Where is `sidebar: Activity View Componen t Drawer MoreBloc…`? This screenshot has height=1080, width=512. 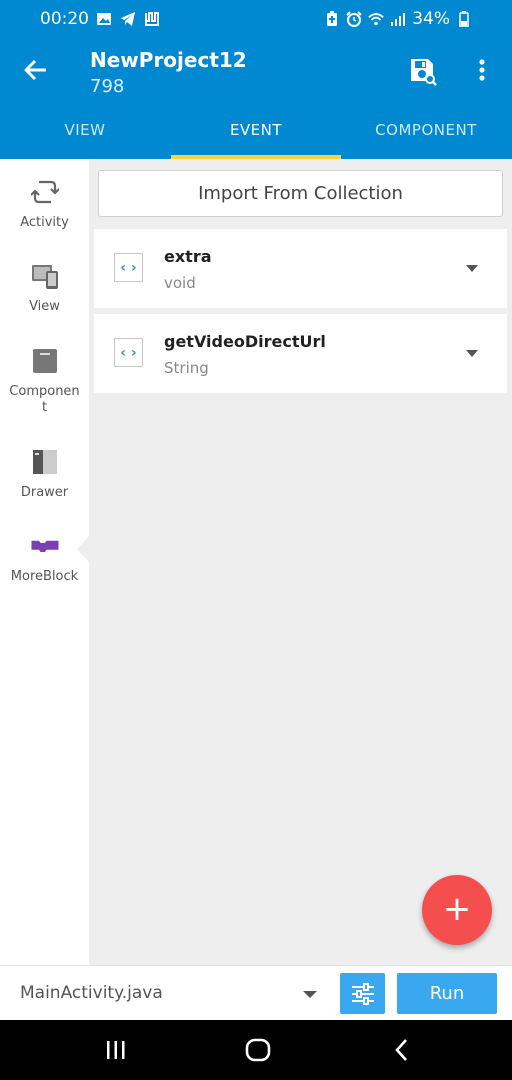
sidebar: Activity View Componen t Drawer MoreBloc… is located at coordinates (45, 562).